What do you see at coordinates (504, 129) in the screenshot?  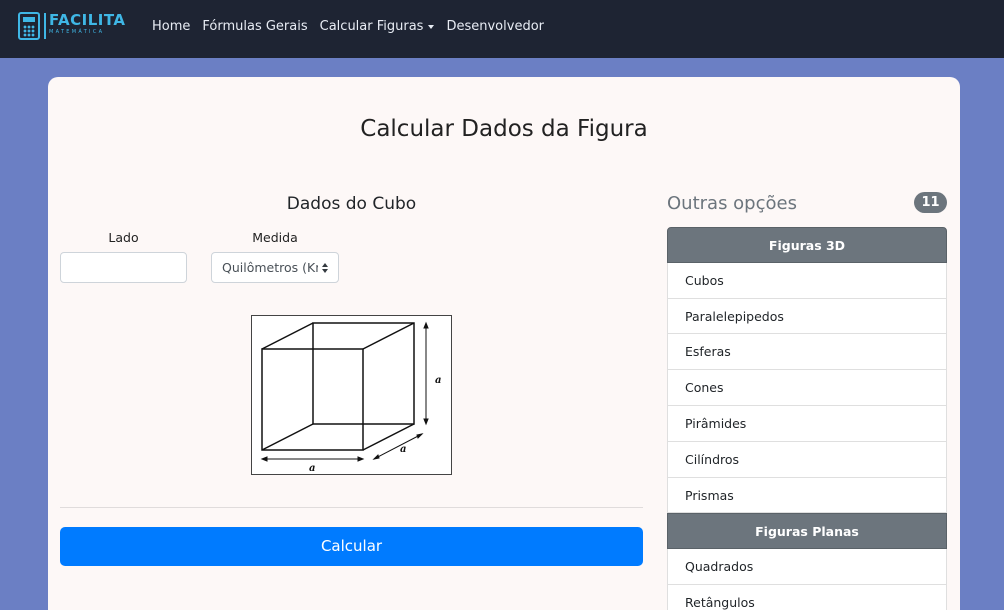 I see `page-title: Calcular Dados da Figura` at bounding box center [504, 129].